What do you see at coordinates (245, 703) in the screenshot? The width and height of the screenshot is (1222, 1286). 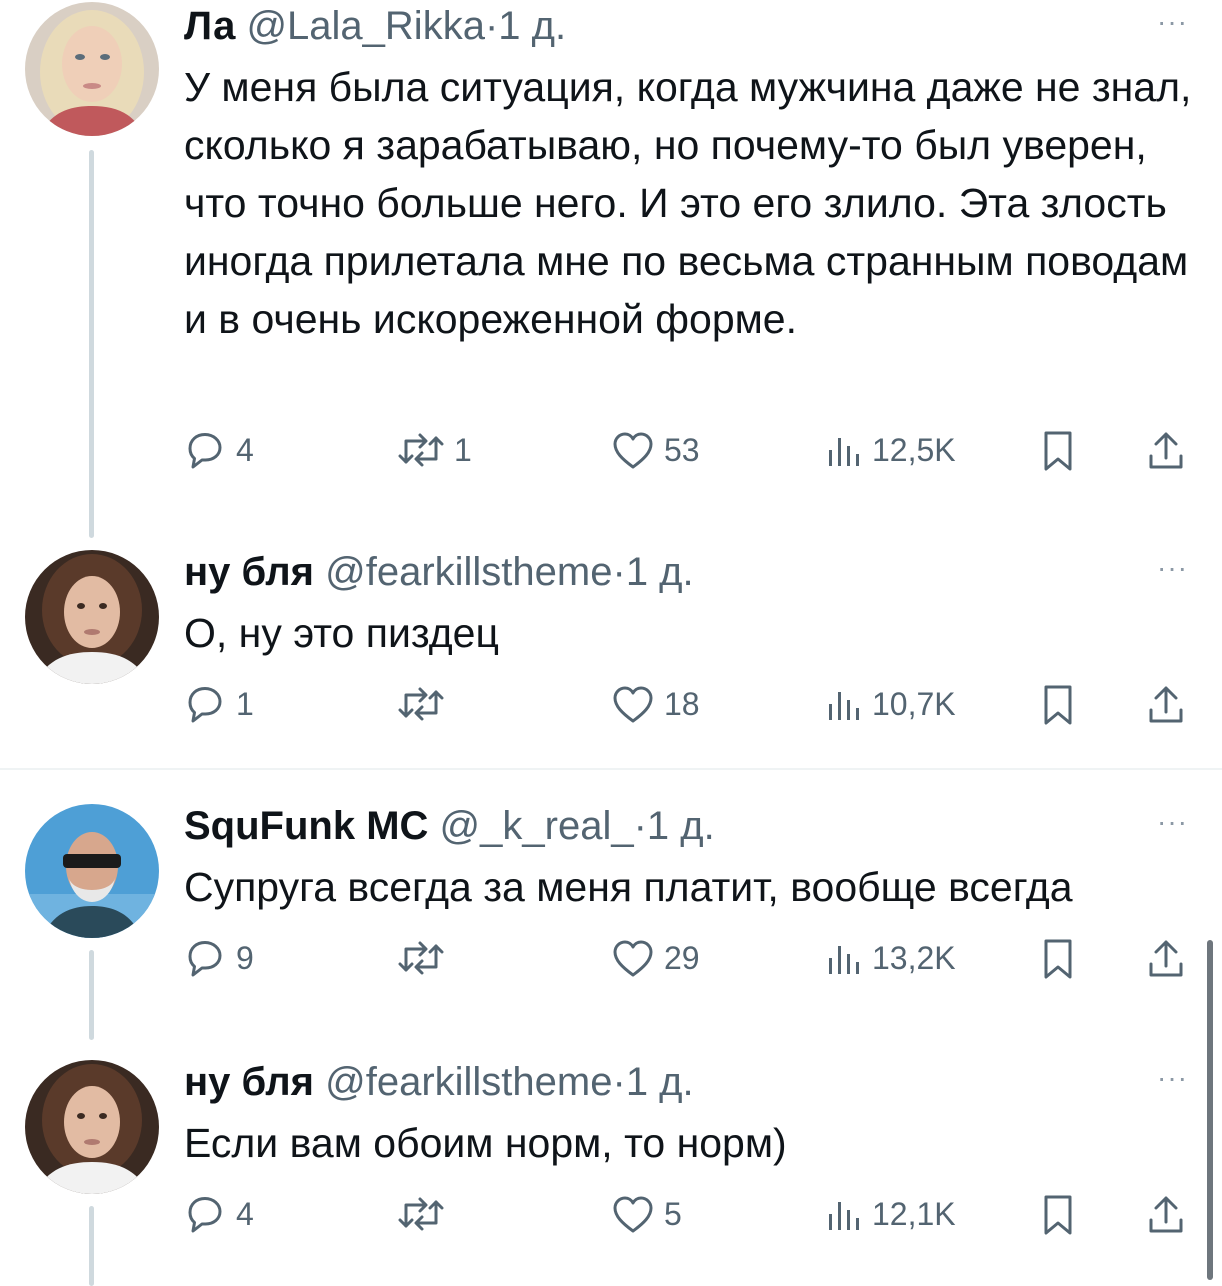 I see `reply-count: 1` at bounding box center [245, 703].